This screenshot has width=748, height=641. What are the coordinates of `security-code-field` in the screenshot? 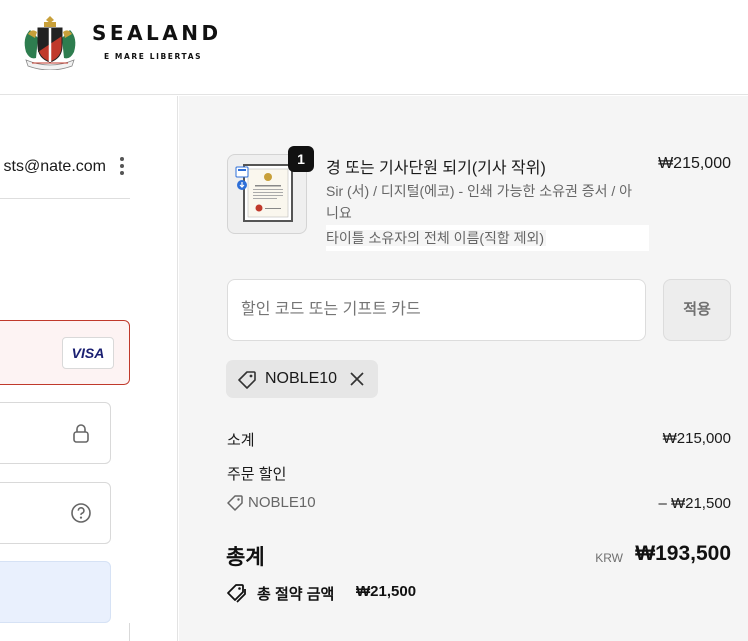 It's located at (55, 513).